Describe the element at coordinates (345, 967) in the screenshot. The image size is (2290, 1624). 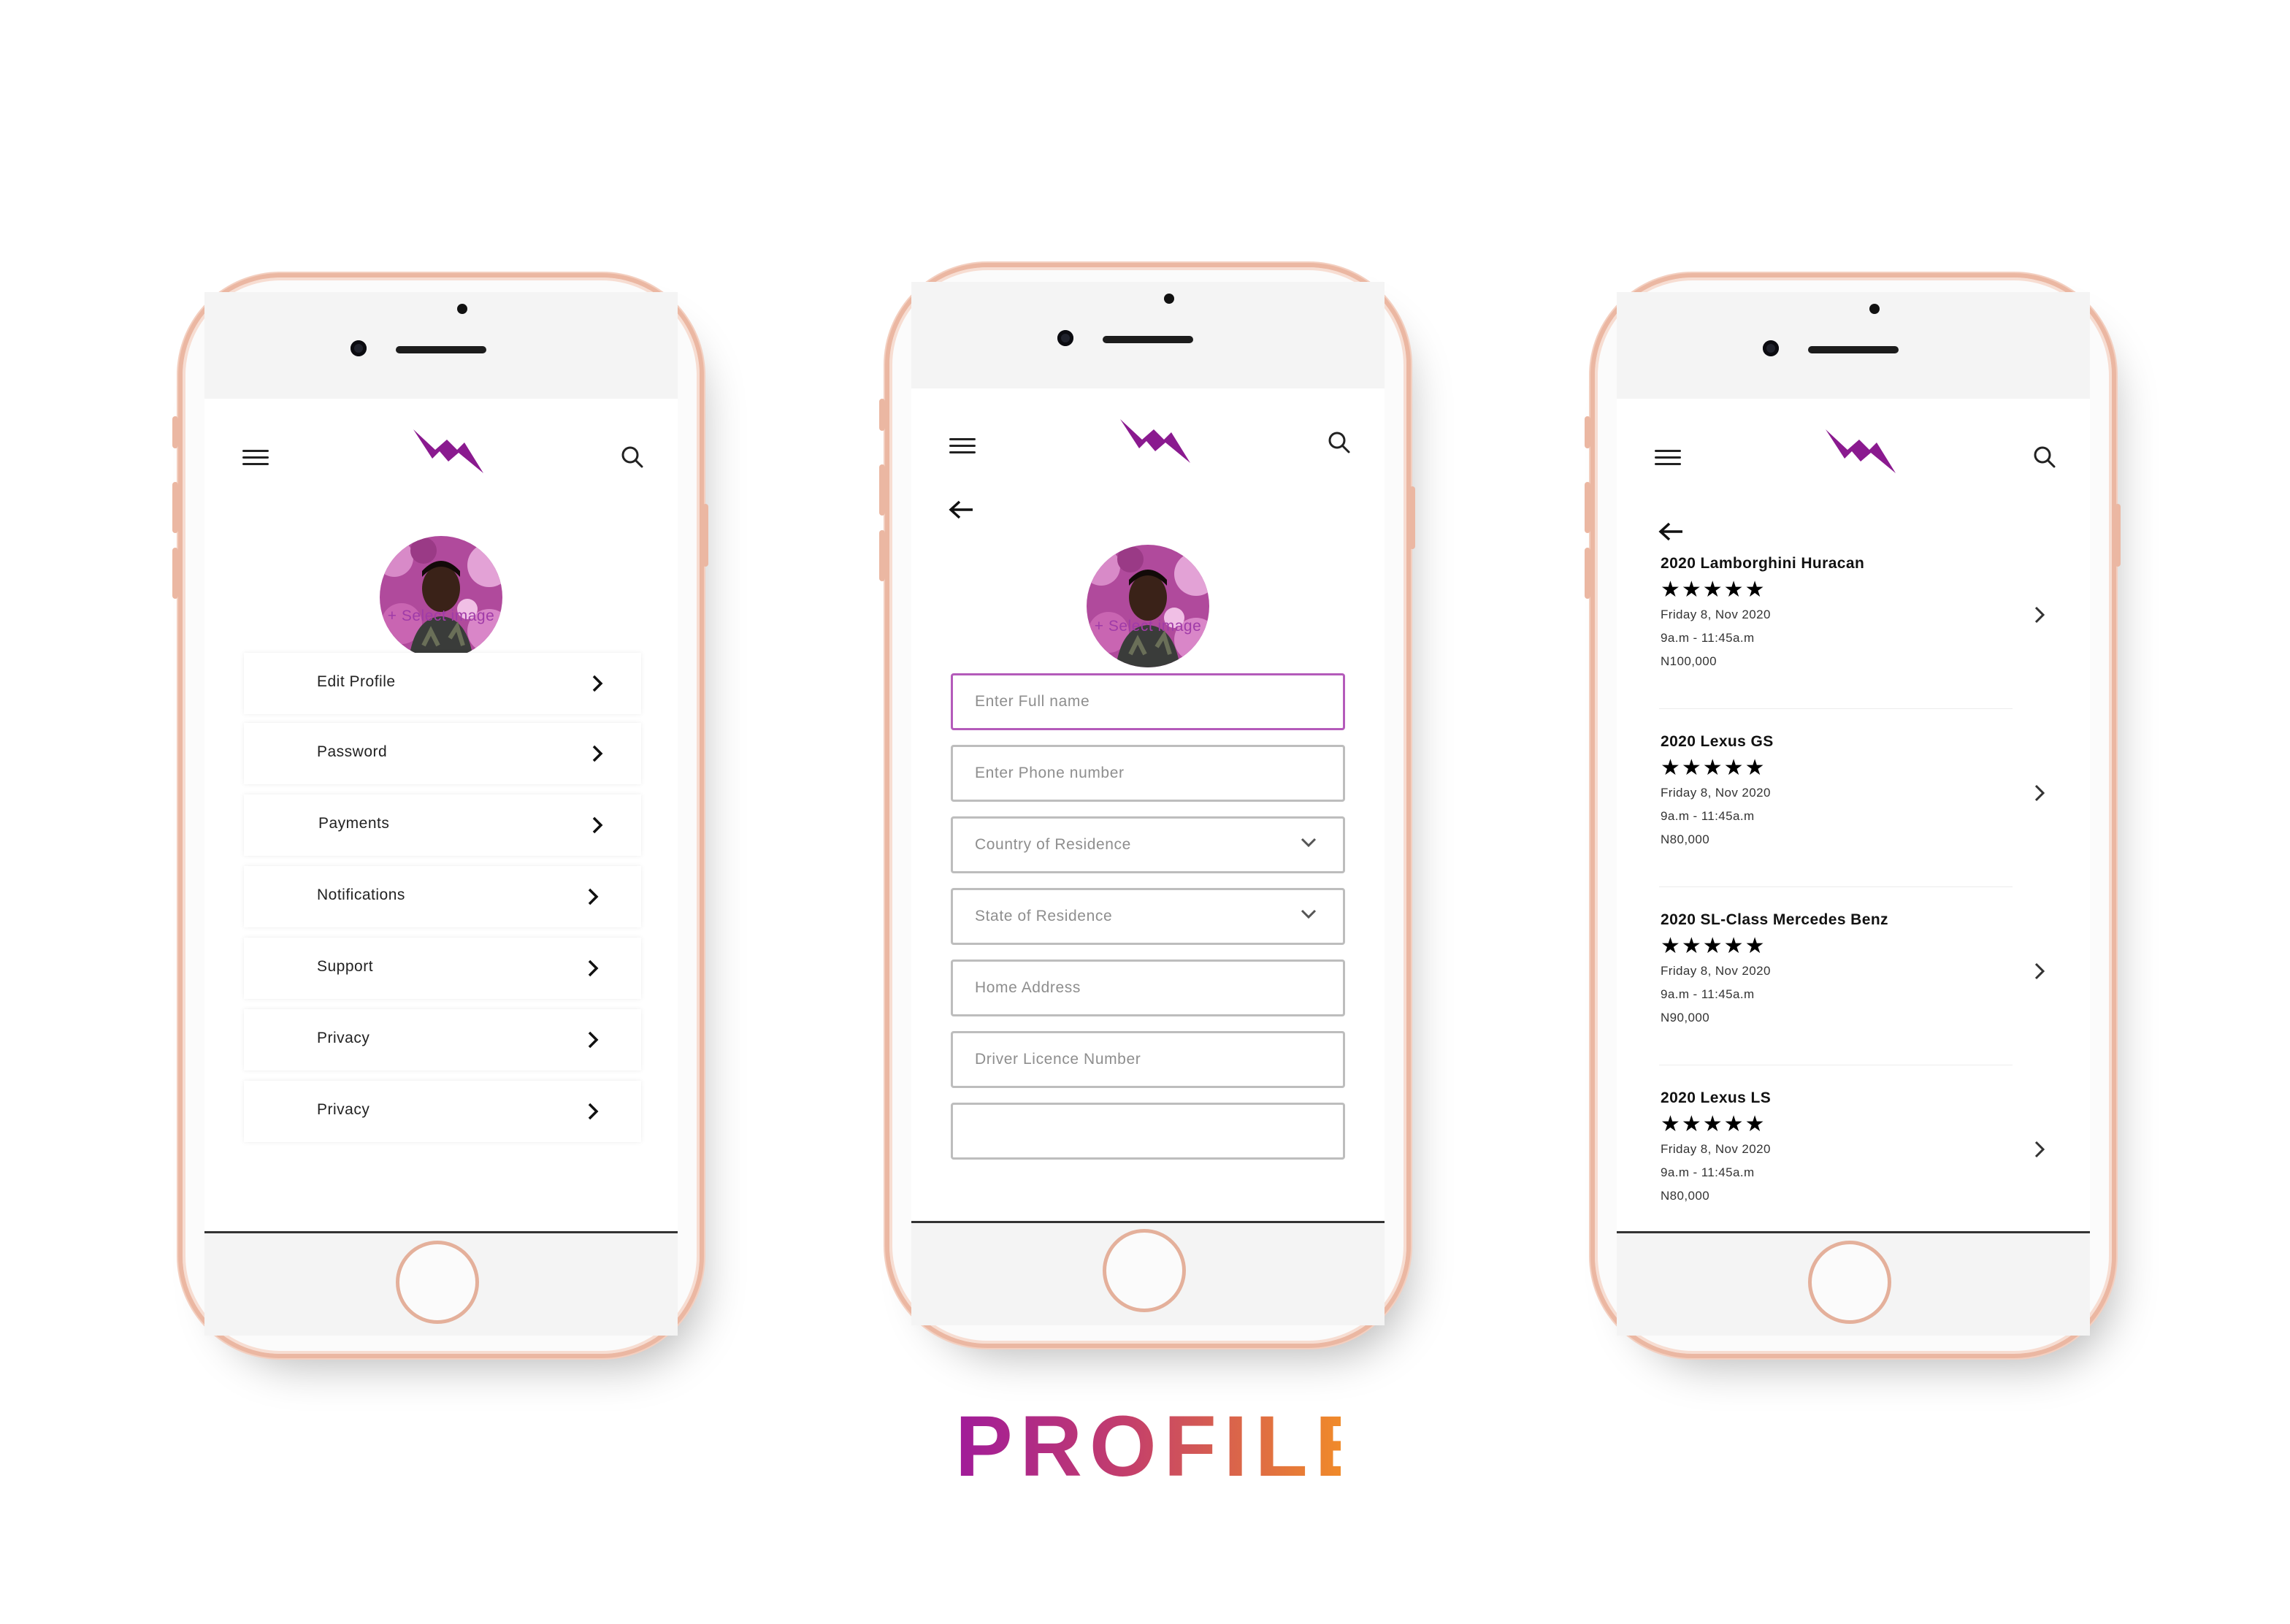
I see `menu-item-label: Support` at that location.